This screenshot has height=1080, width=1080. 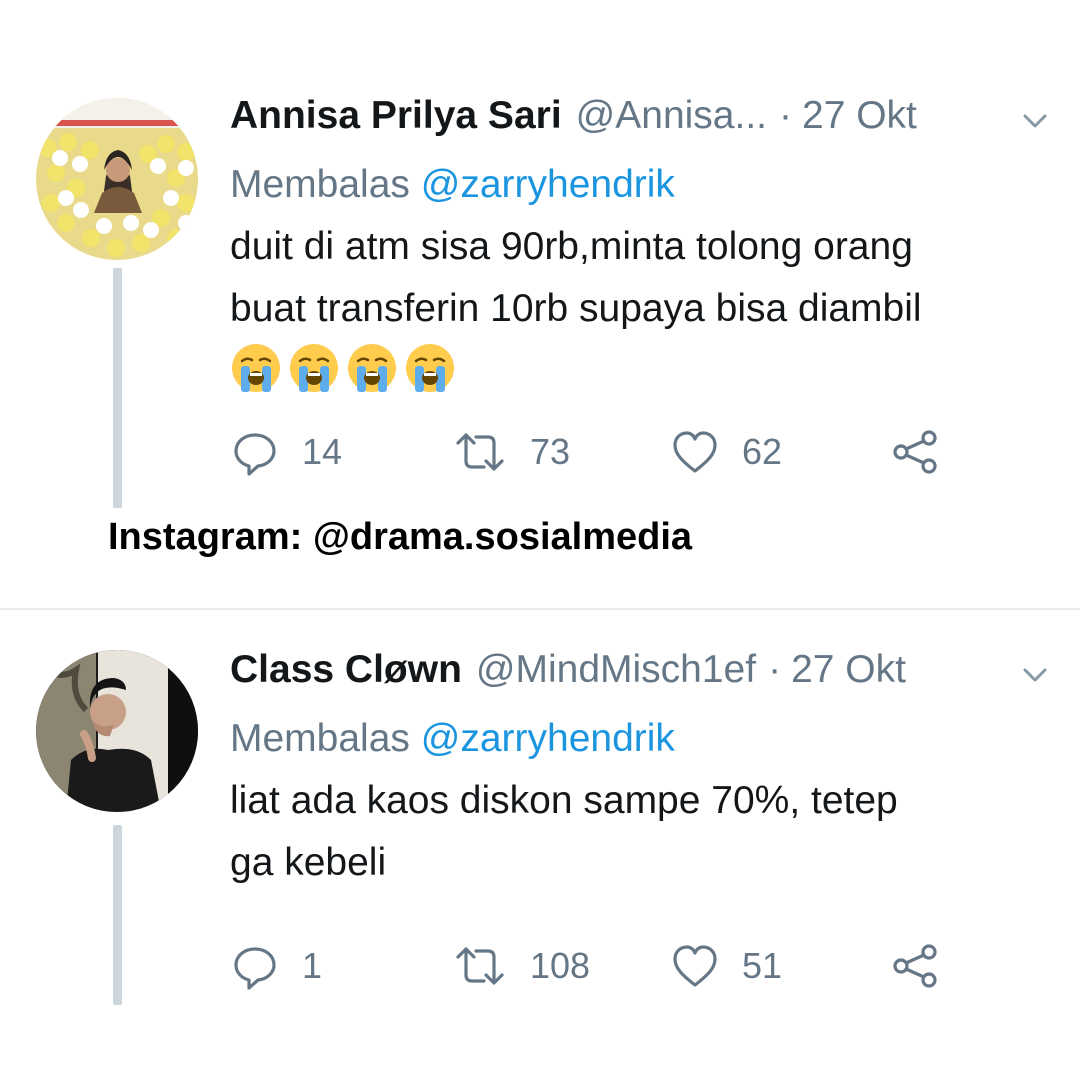 I want to click on tweet-text-line: liat ada kaos diskon sampe 70%, tetep, so click(x=564, y=800).